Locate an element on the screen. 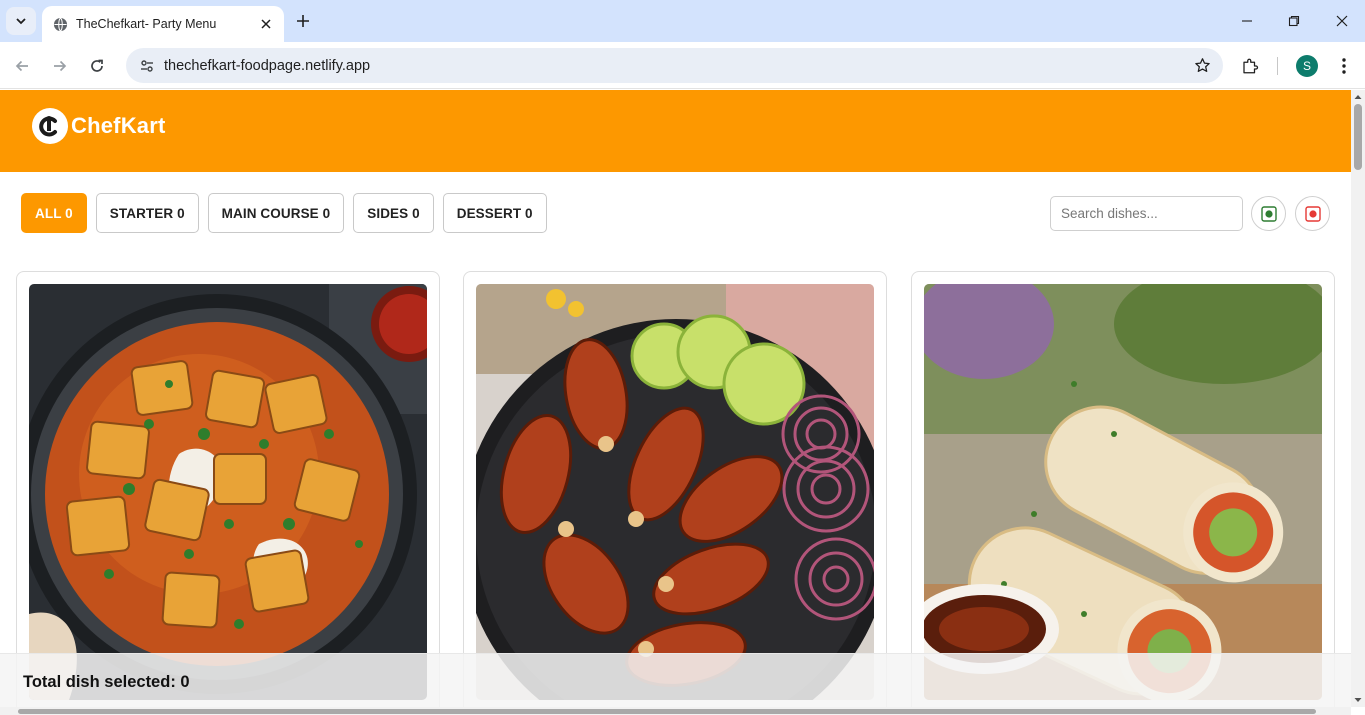 The width and height of the screenshot is (1365, 715). address-bar: thechefkart-foodpage.netlify.app is located at coordinates (674, 65).